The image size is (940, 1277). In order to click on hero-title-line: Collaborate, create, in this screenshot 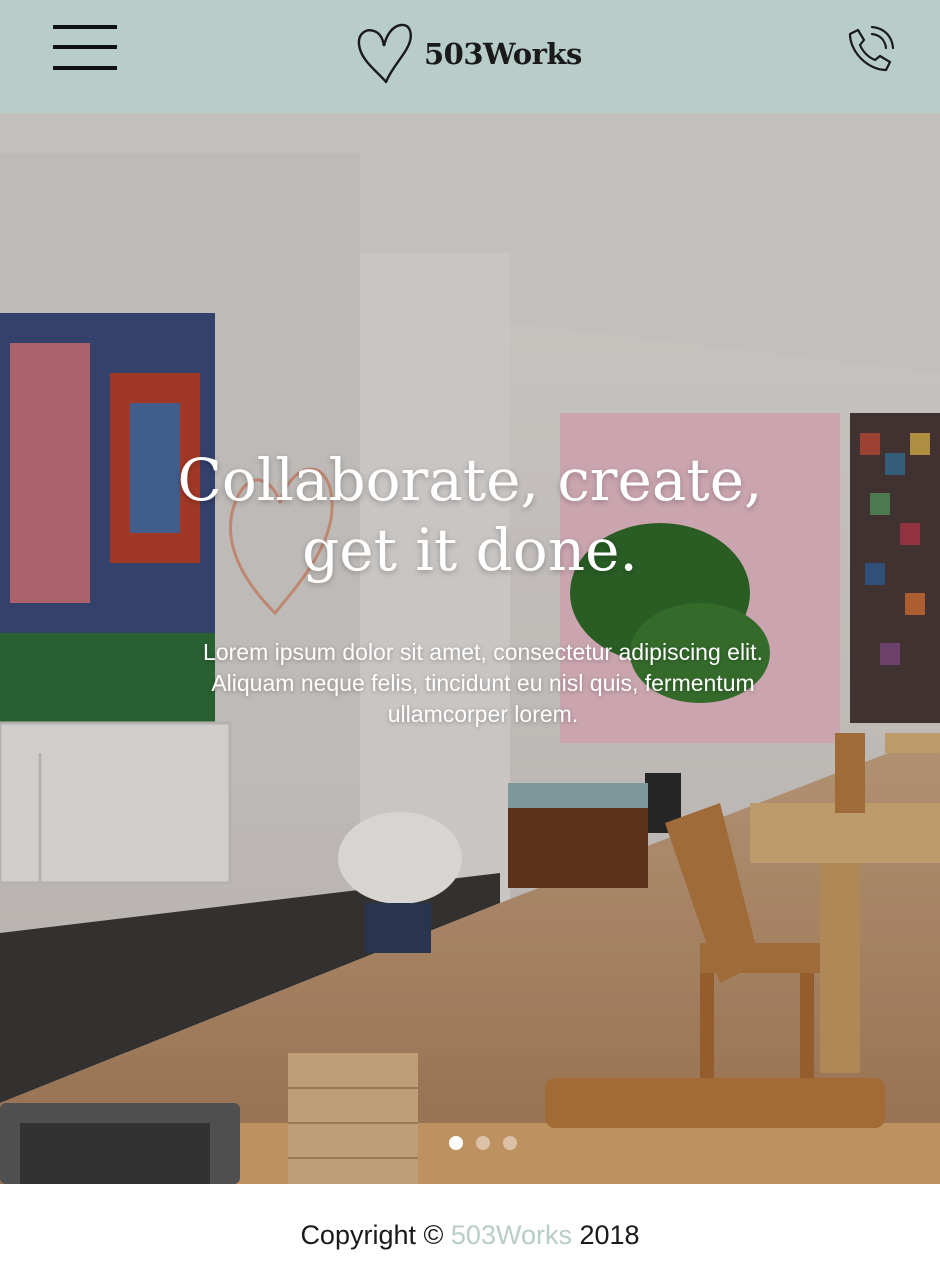, I will do `click(470, 480)`.